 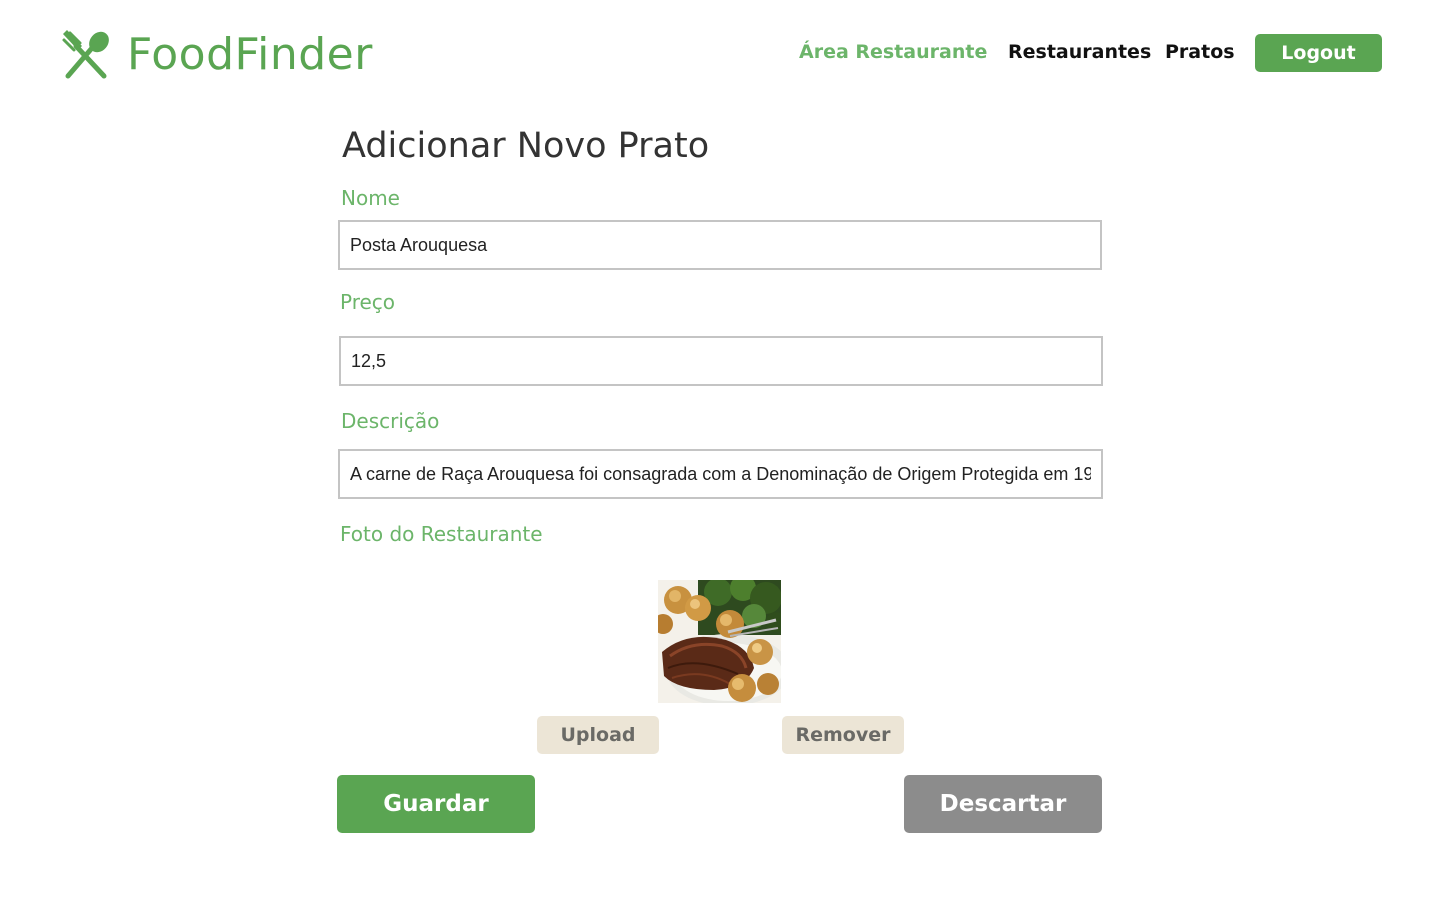 I want to click on logo-text: FoodFinder, so click(x=250, y=54).